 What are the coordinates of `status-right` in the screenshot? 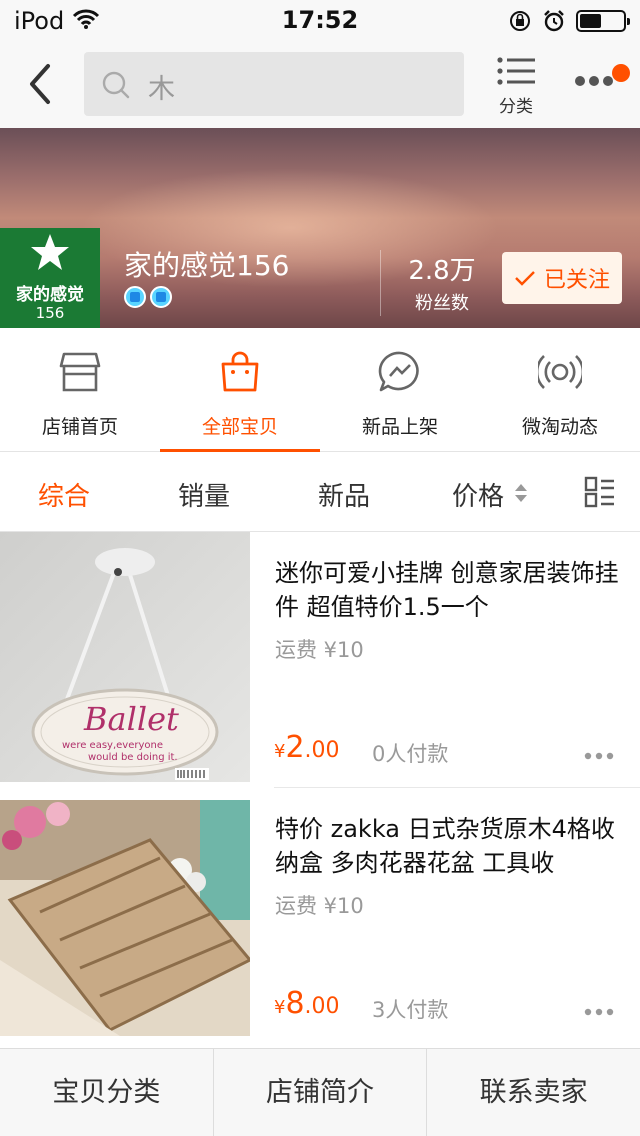 It's located at (569, 21).